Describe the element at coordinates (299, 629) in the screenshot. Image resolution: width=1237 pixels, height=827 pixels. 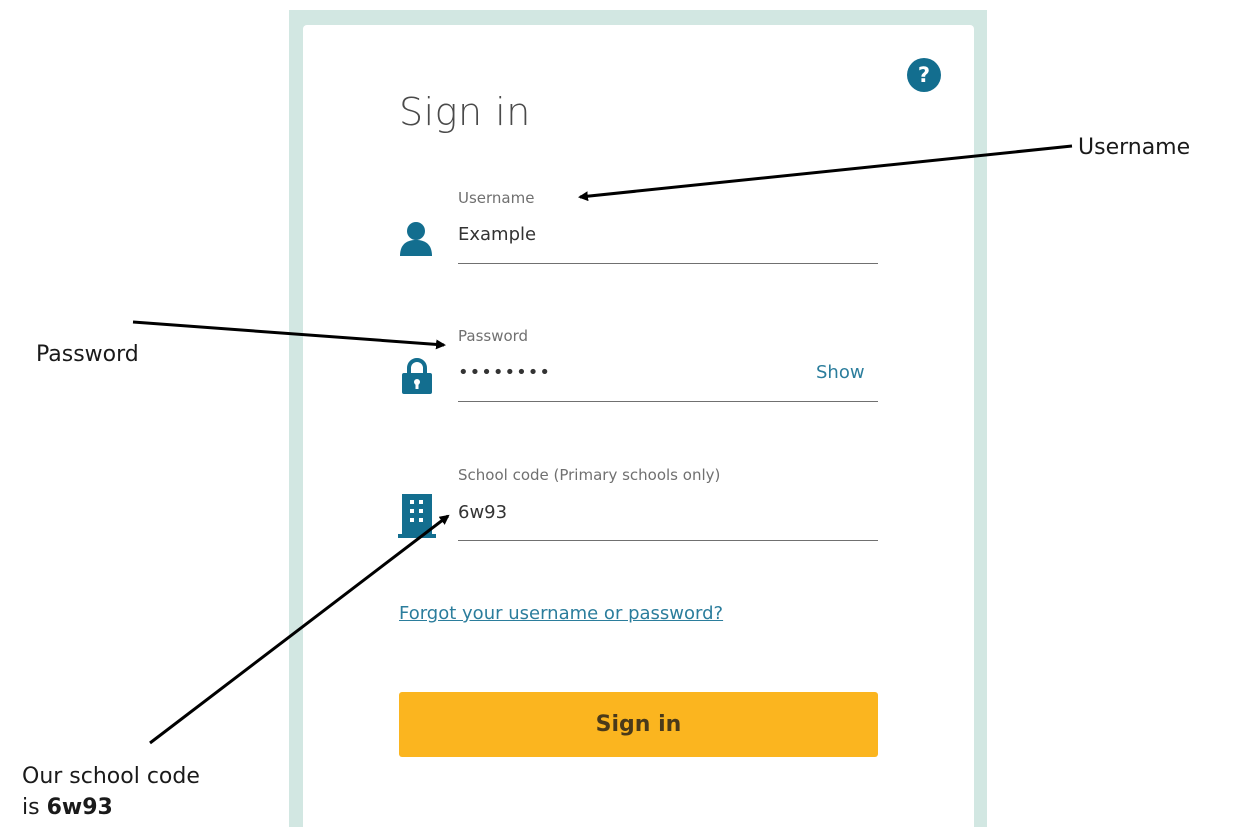
I see `school-code-arrow` at that location.